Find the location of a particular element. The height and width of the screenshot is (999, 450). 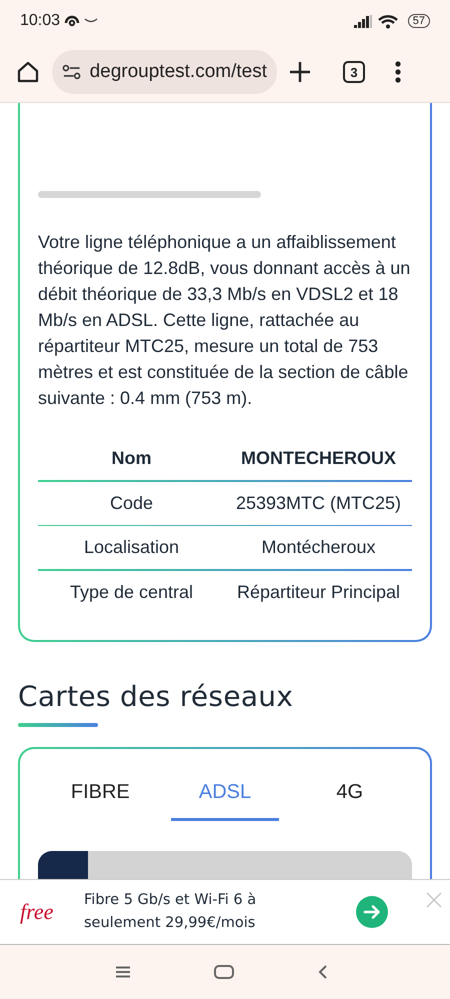

url-field: degrouptest.com/test is located at coordinates (164, 72).